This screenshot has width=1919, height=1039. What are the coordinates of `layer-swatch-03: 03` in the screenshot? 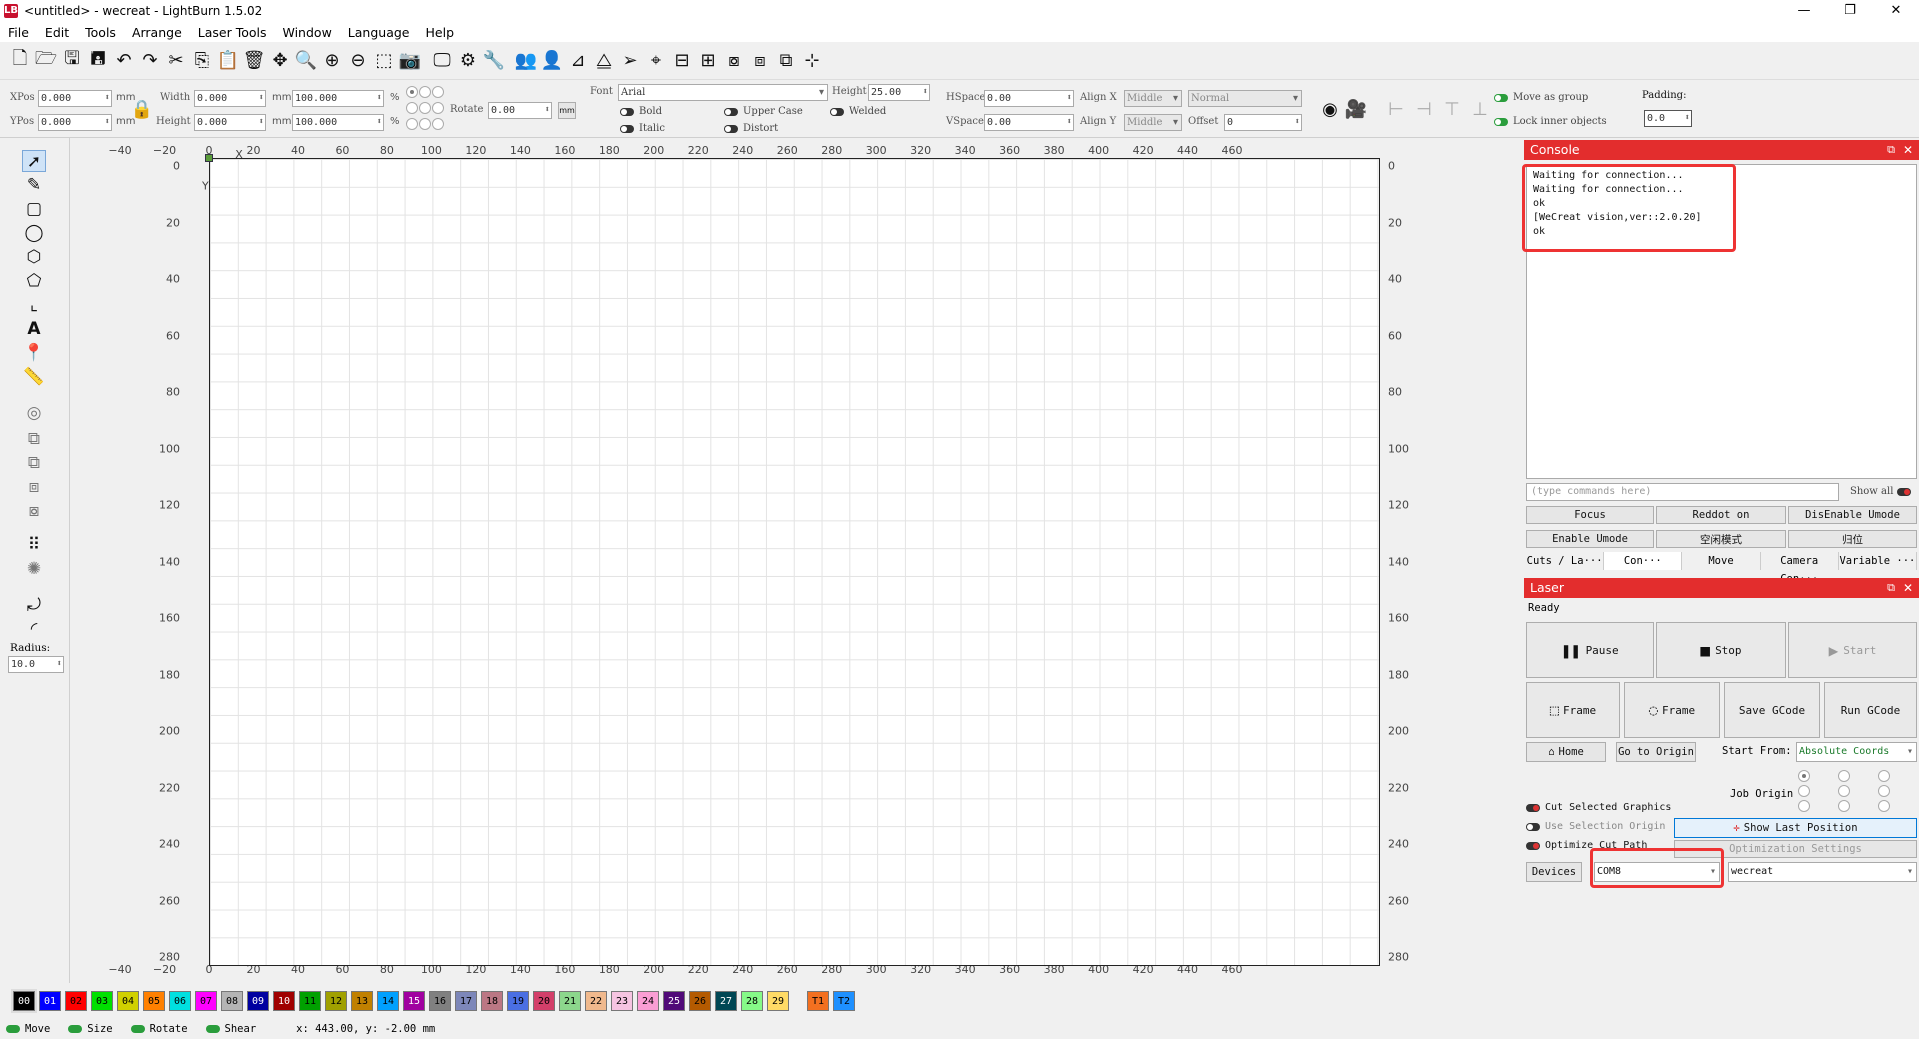 It's located at (102, 1001).